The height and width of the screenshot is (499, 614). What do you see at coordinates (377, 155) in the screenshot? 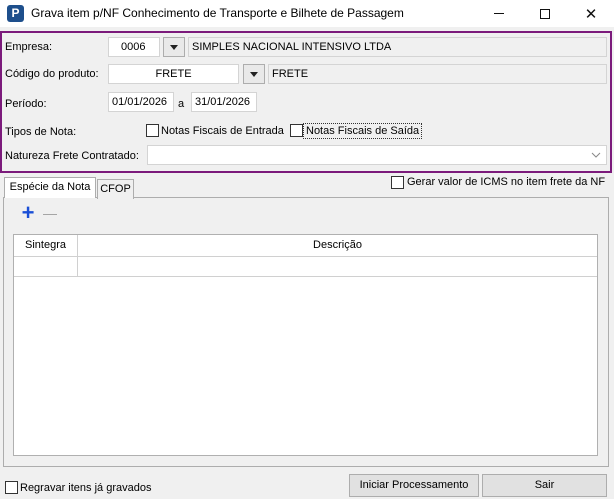
I see `natureza-frete-select` at bounding box center [377, 155].